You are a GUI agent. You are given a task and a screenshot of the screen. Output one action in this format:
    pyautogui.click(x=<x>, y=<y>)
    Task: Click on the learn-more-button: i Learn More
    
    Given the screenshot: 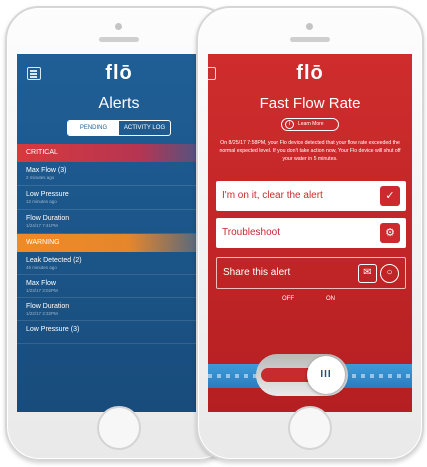 What is the action you would take?
    pyautogui.click(x=310, y=124)
    